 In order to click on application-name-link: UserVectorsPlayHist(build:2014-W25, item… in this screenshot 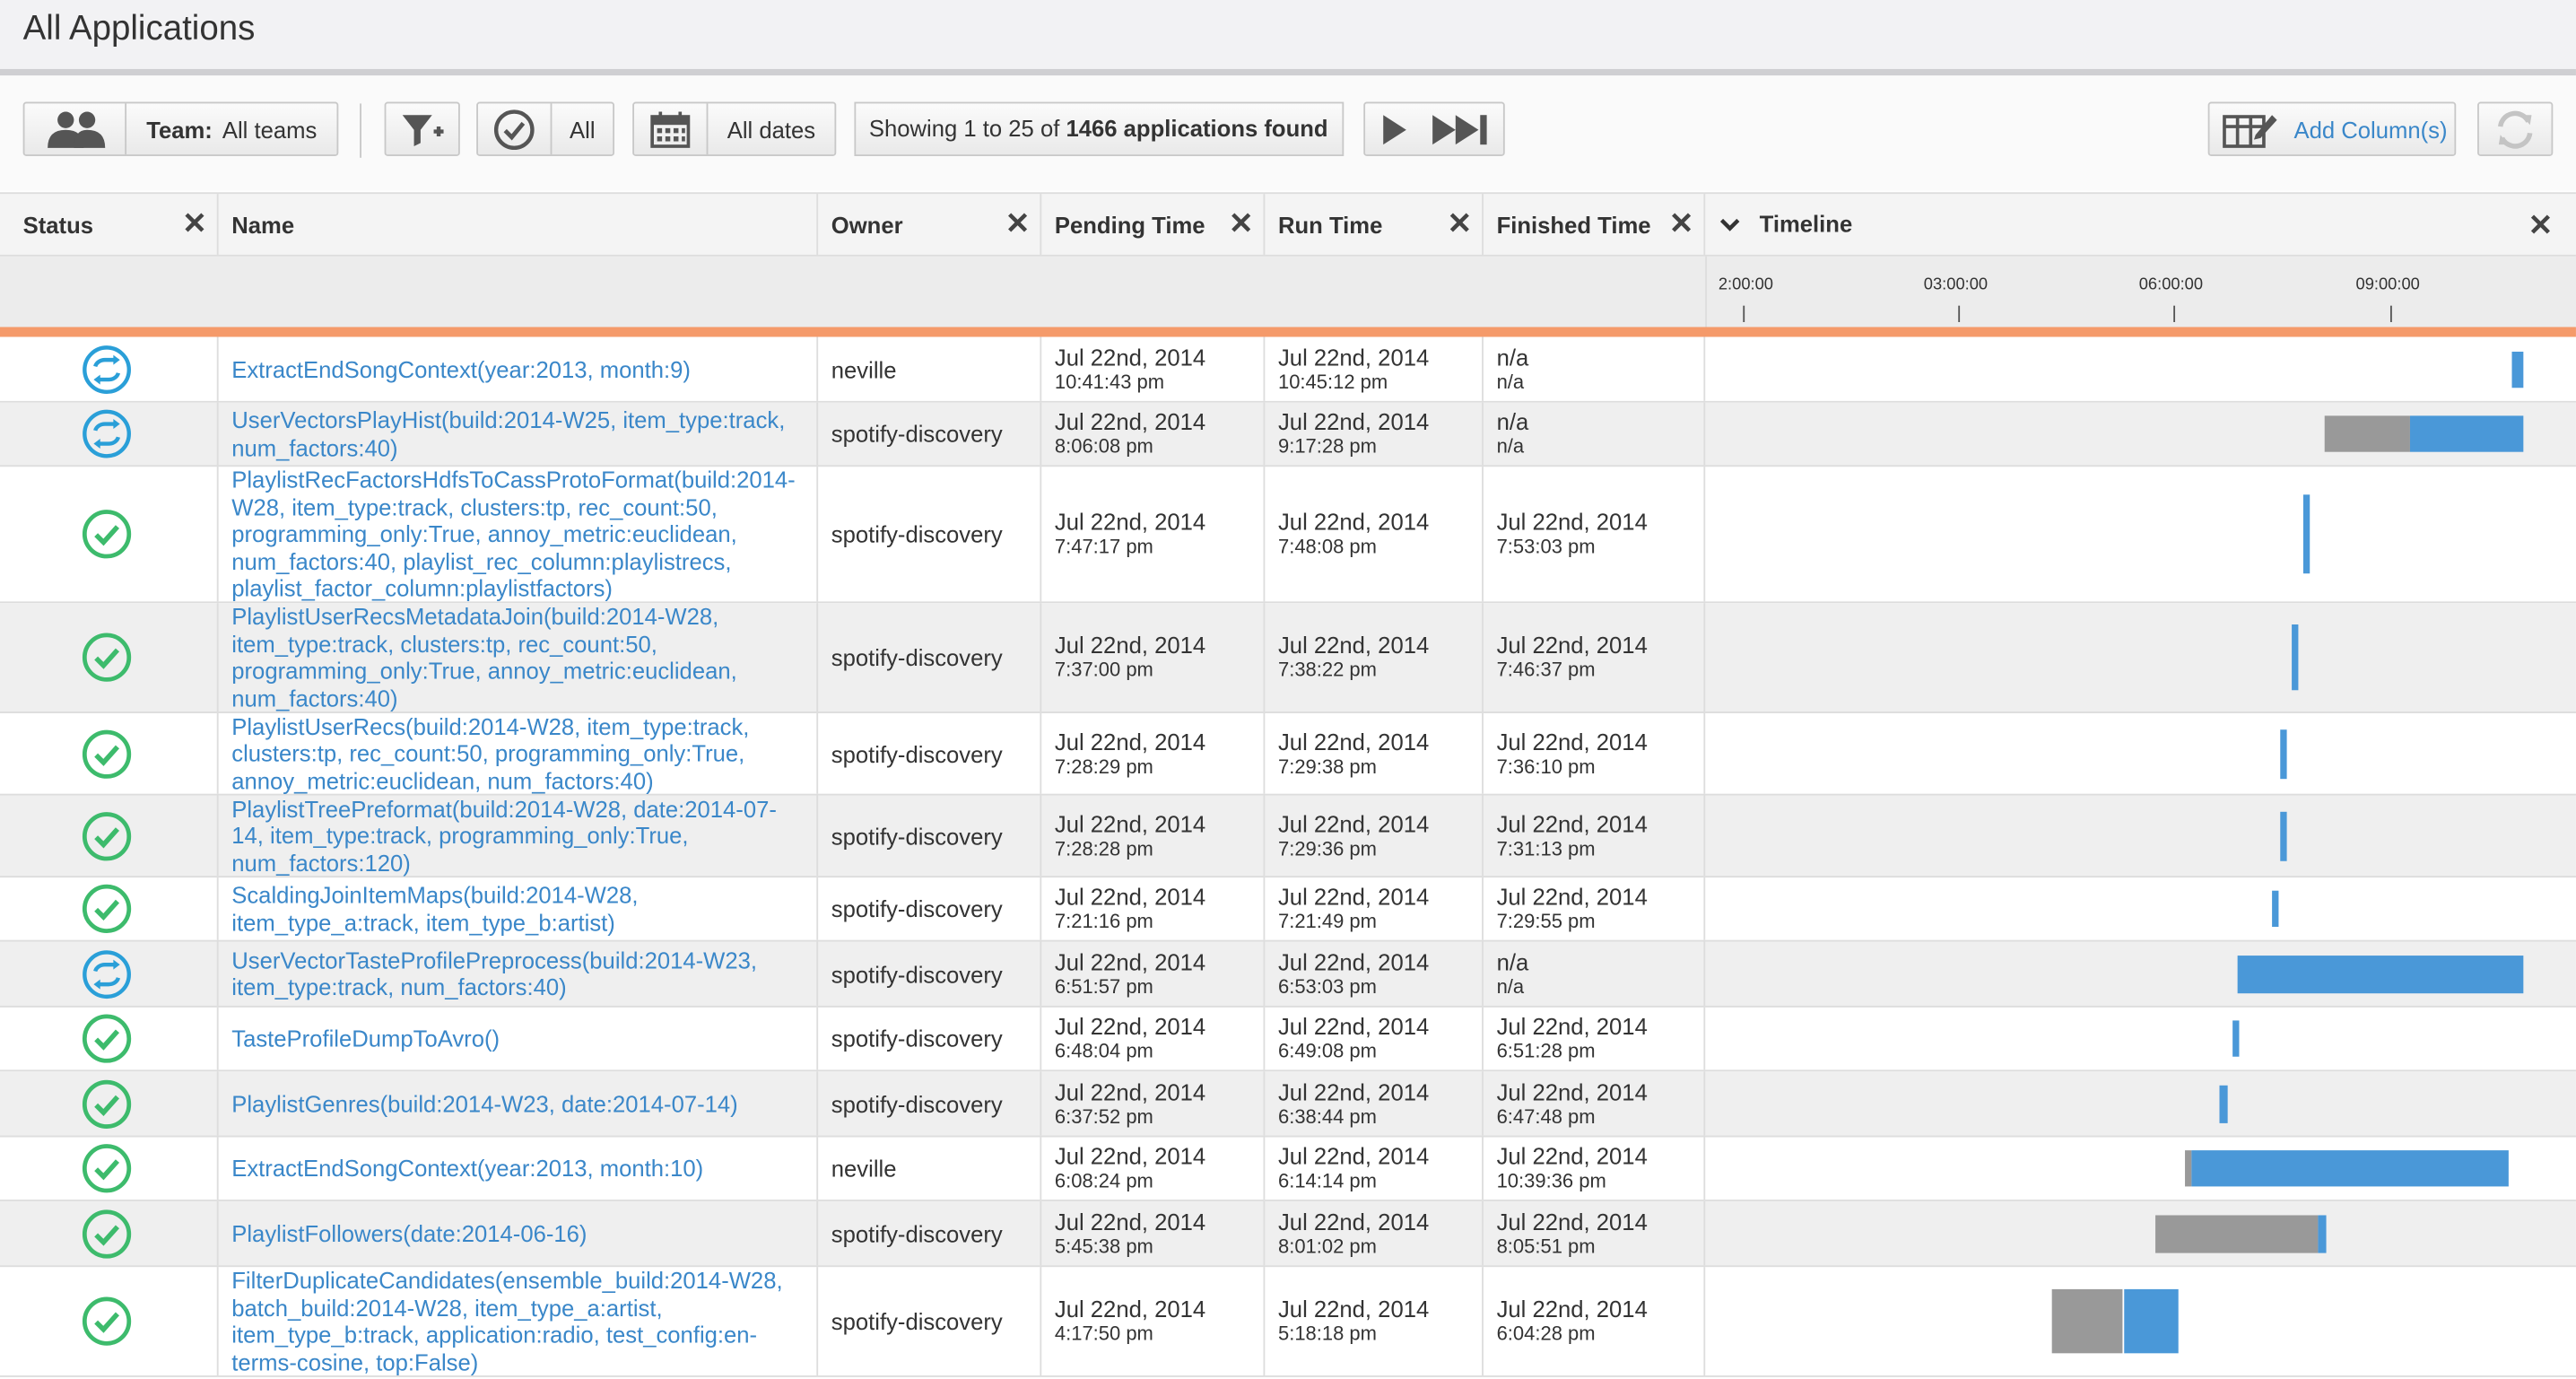, I will do `click(518, 433)`.